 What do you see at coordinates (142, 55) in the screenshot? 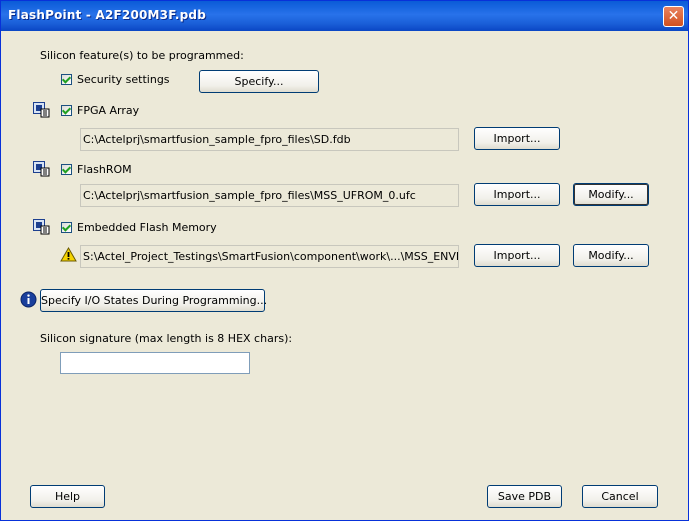
I see `silicon-features-label: Silicon feature(s) to be programmed:` at bounding box center [142, 55].